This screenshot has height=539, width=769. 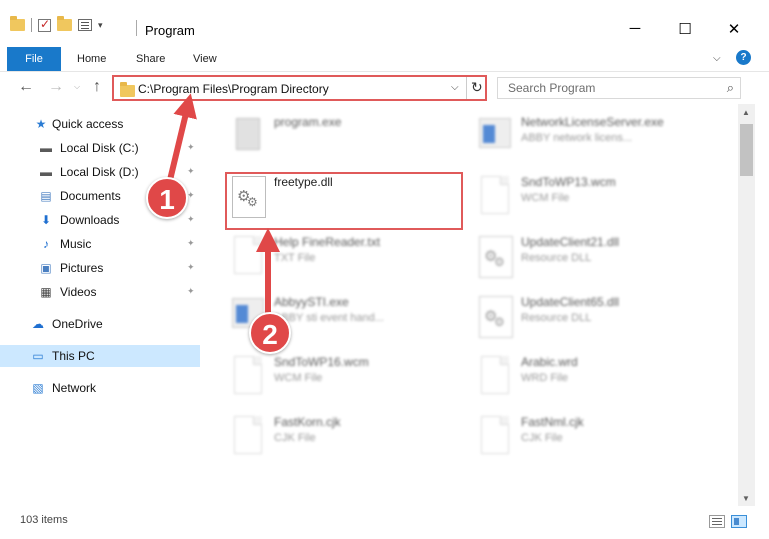 What do you see at coordinates (99, 172) in the screenshot?
I see `sidebar-item-label: Local Disk (D:)` at bounding box center [99, 172].